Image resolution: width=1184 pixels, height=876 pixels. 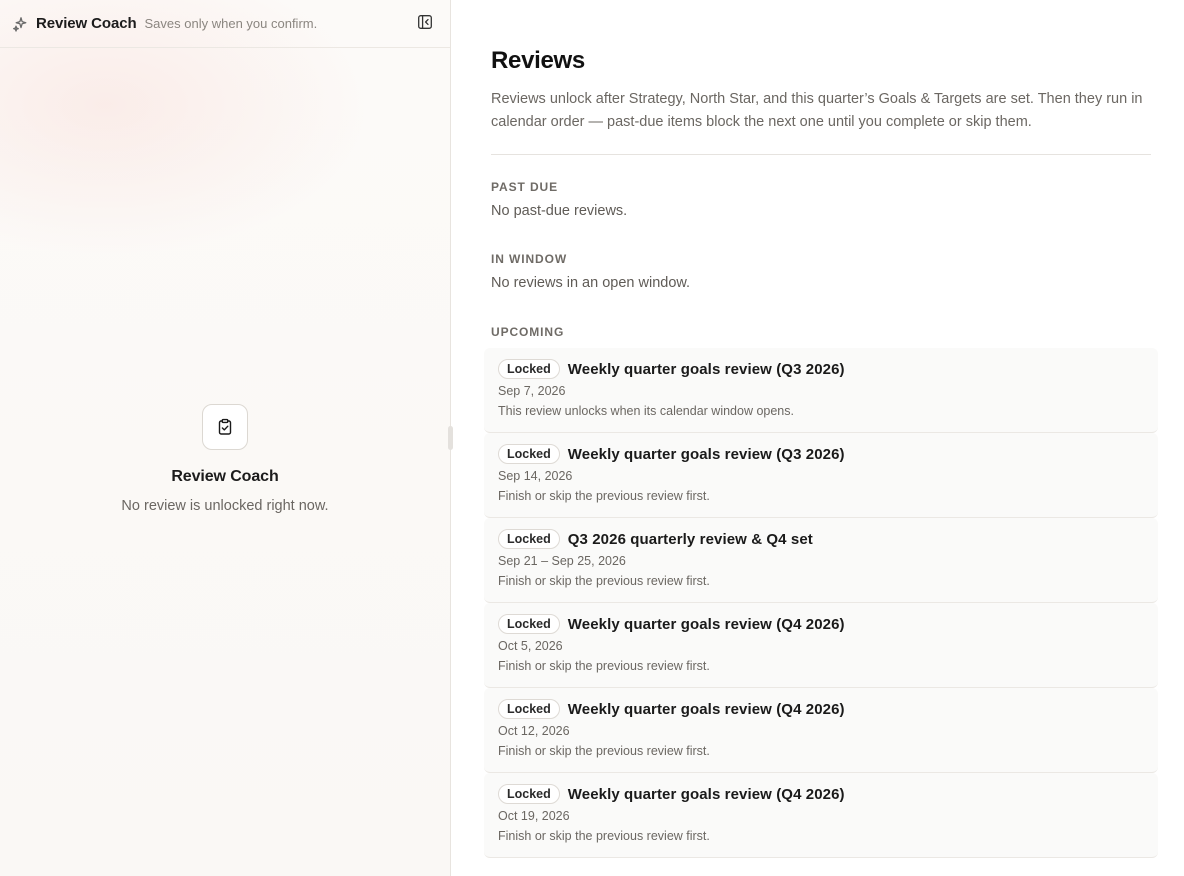 What do you see at coordinates (538, 60) in the screenshot?
I see `page-title: Reviews` at bounding box center [538, 60].